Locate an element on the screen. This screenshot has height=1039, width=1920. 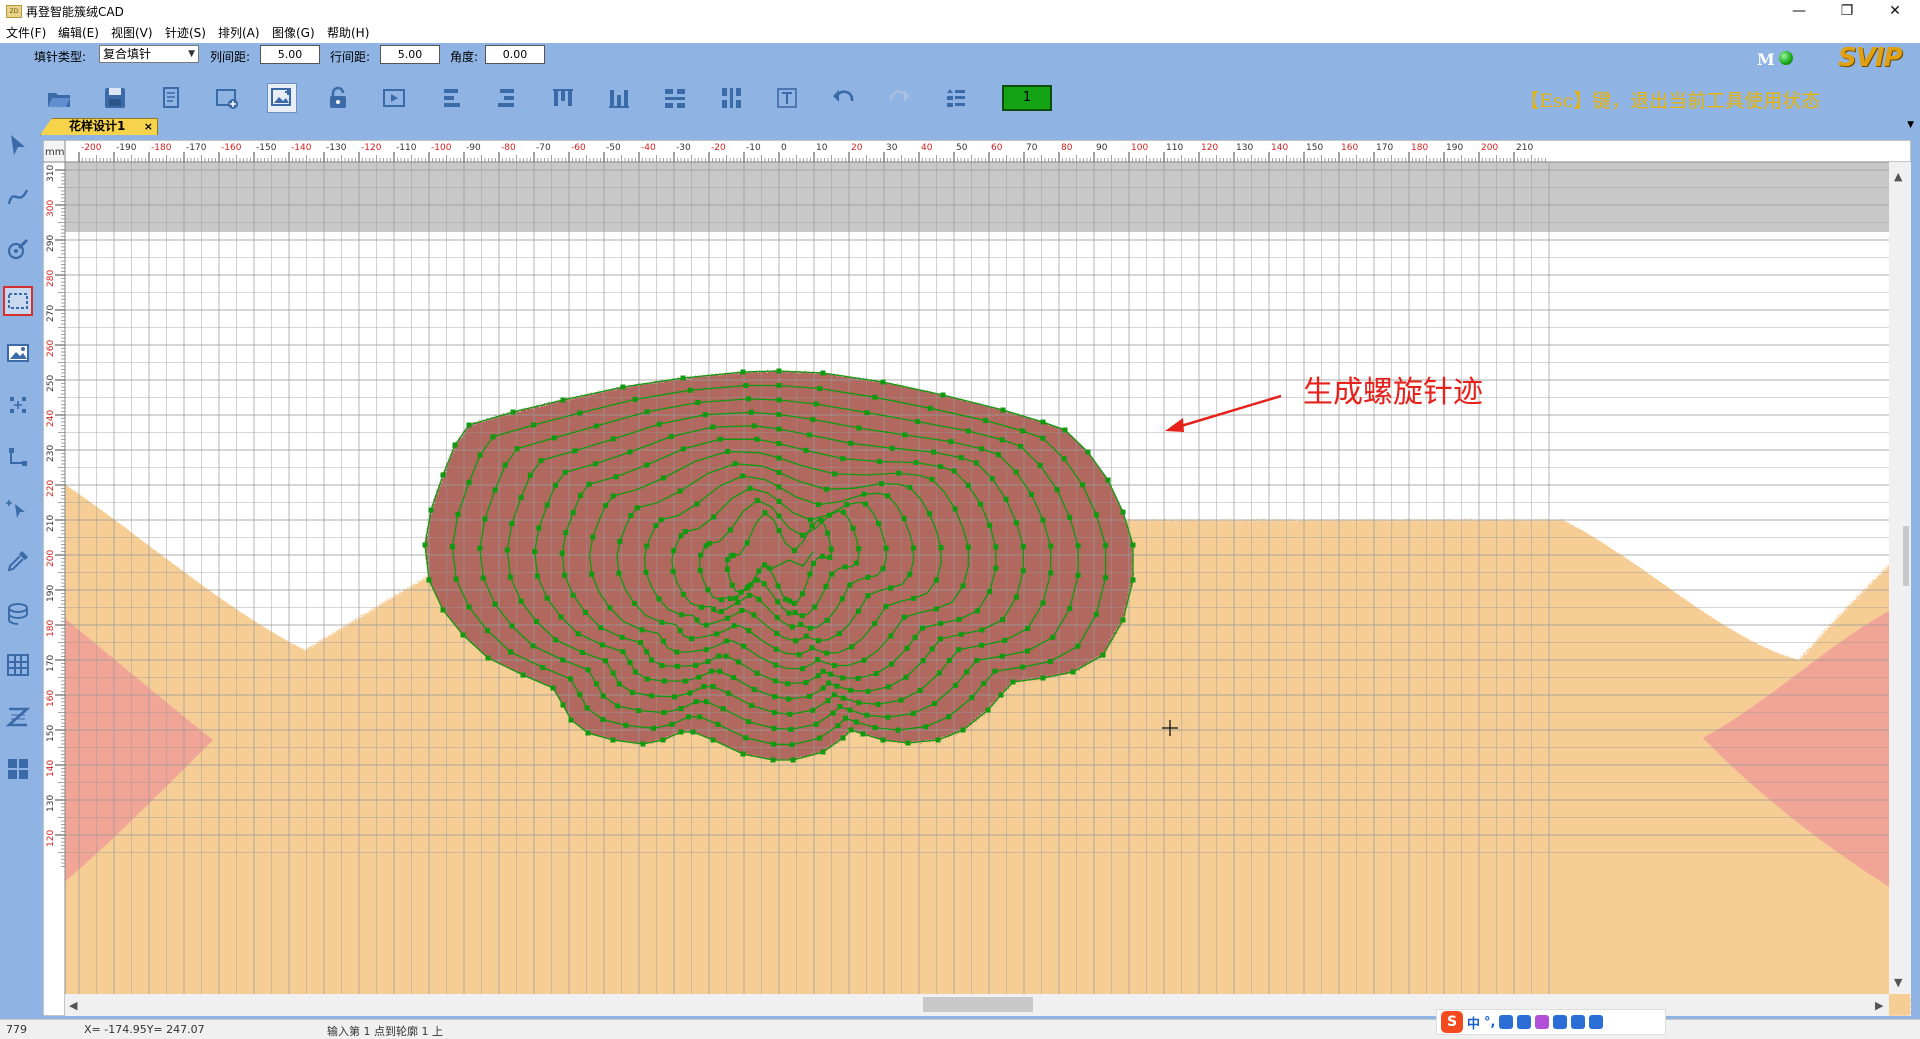
ime-toolbar: S 中 °, is located at coordinates (1551, 1022).